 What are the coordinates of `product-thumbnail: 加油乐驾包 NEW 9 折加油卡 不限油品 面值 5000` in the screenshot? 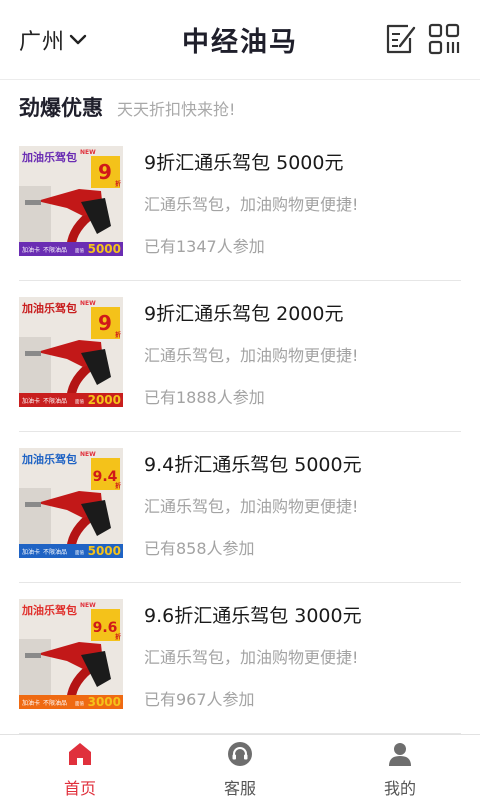 It's located at (71, 201).